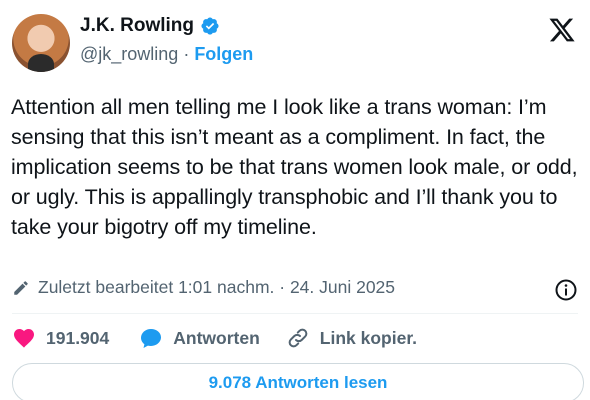  I want to click on like-count: 191.904, so click(78, 337).